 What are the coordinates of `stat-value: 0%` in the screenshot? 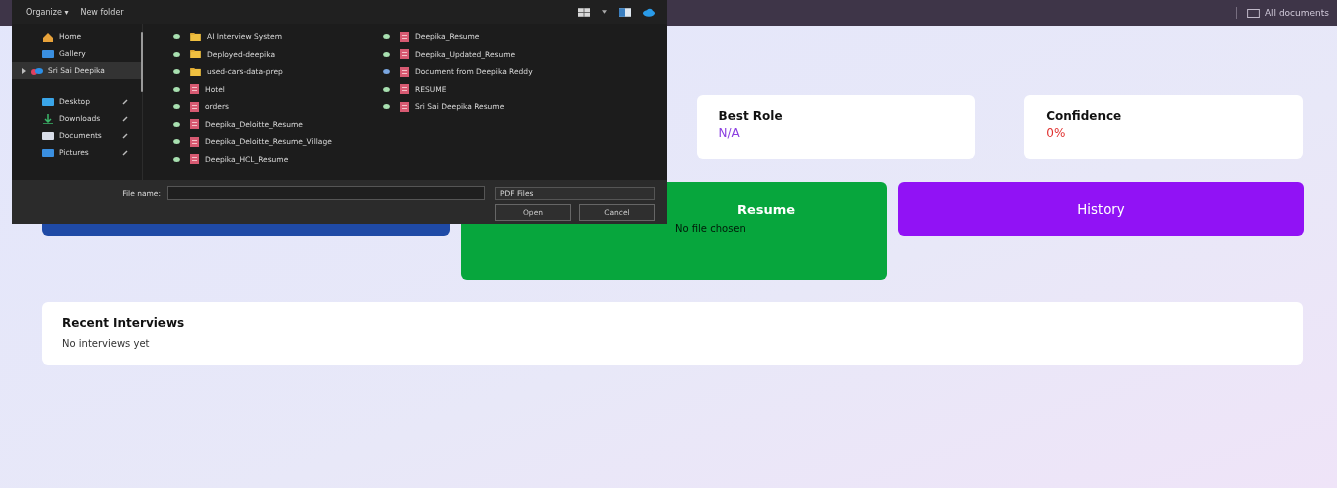 It's located at (1056, 133).